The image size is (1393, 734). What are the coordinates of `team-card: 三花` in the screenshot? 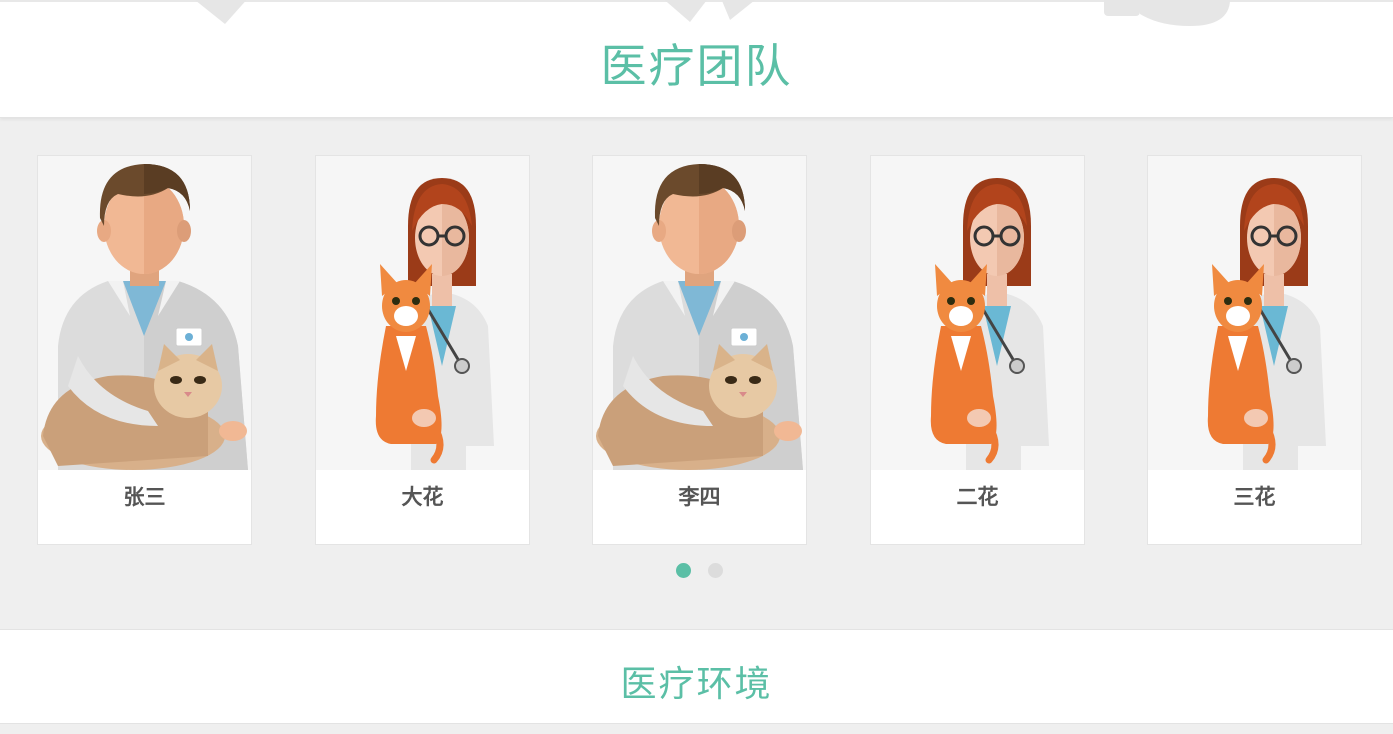 It's located at (1254, 350).